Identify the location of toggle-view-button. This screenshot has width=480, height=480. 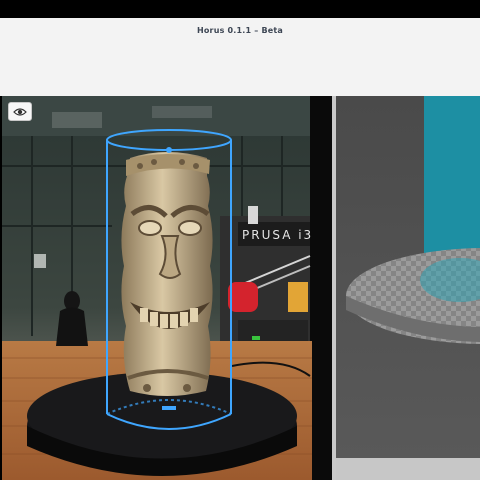
(20, 111).